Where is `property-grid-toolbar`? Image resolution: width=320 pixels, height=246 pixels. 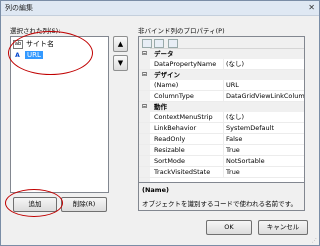
property-grid-toolbar is located at coordinates (221, 43).